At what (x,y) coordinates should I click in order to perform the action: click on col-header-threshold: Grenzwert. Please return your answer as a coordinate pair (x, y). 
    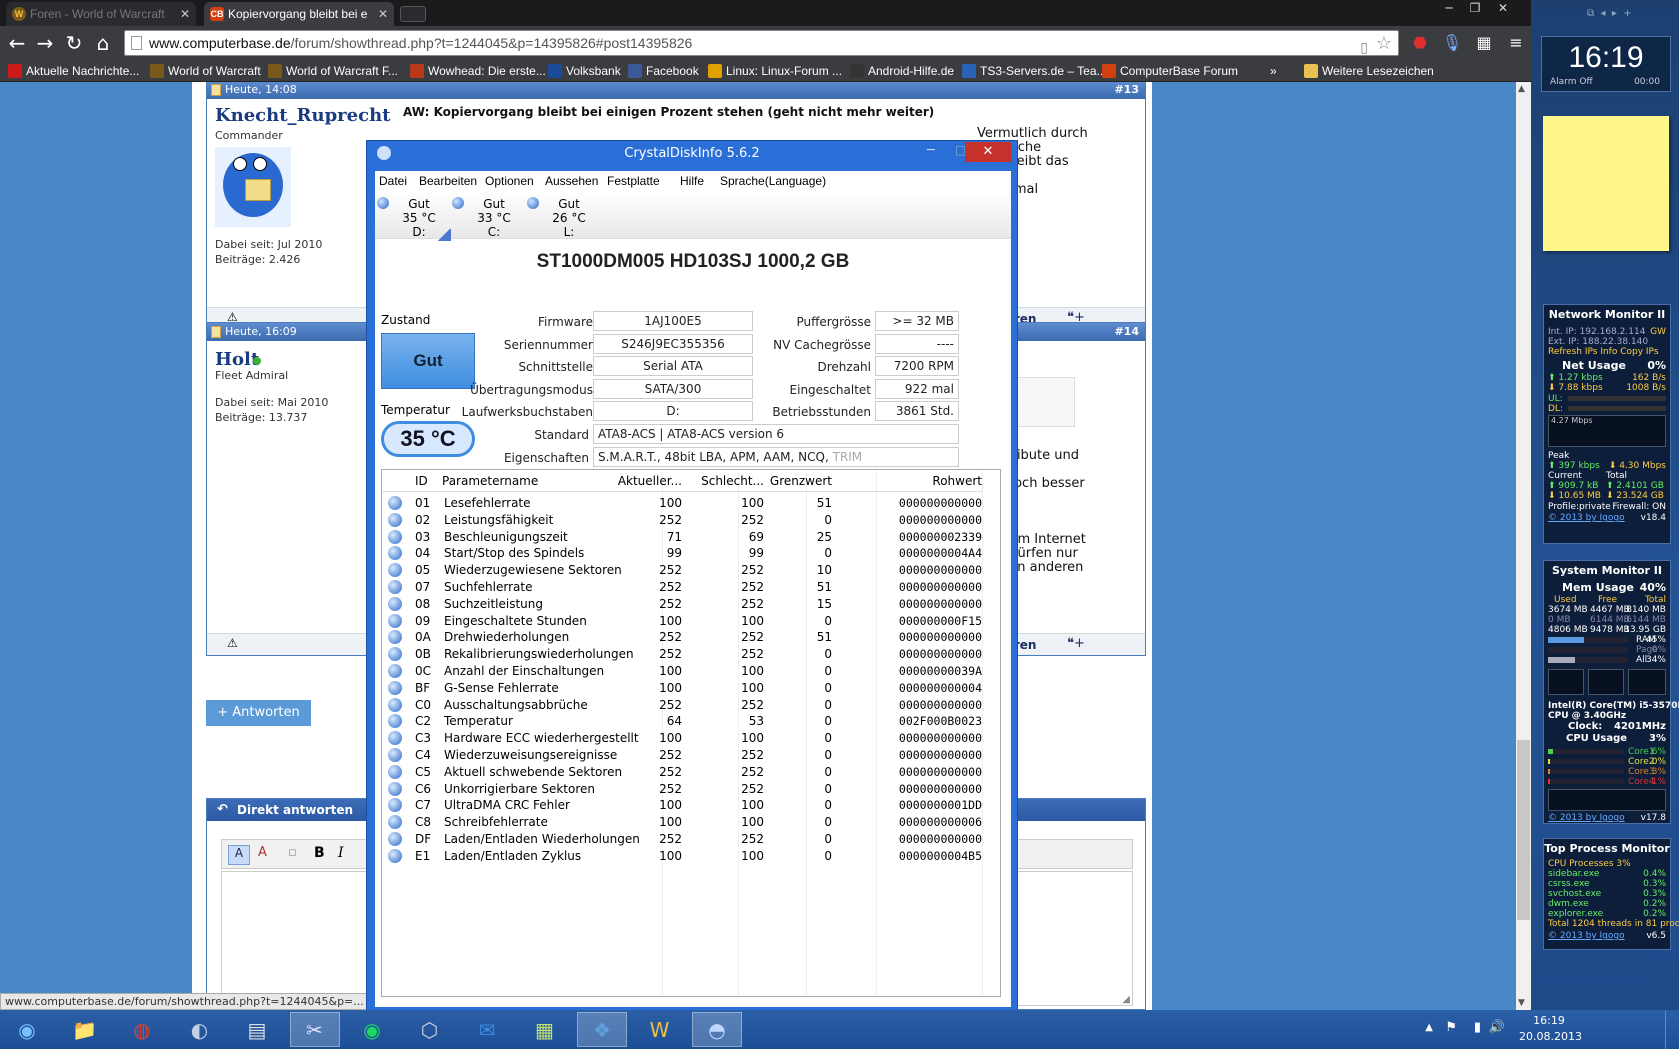
    Looking at the image, I should click on (801, 481).